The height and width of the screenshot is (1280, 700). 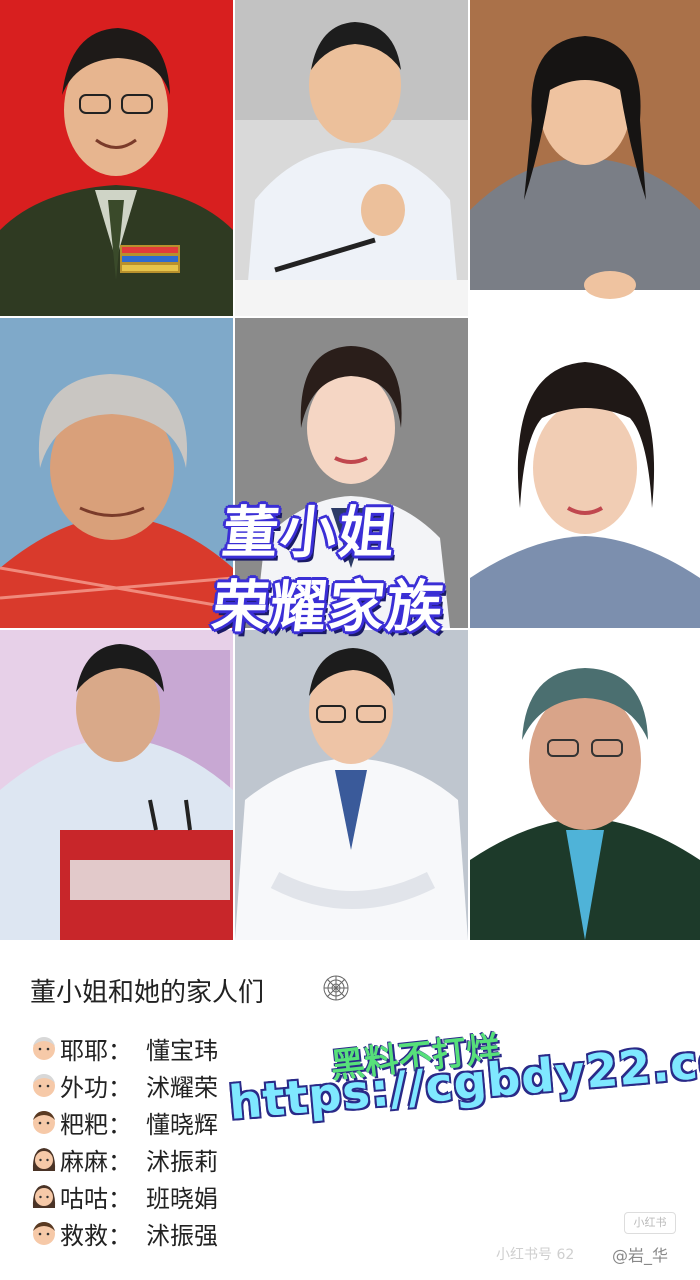 I want to click on relation-label: 外功：, so click(x=96, y=1087).